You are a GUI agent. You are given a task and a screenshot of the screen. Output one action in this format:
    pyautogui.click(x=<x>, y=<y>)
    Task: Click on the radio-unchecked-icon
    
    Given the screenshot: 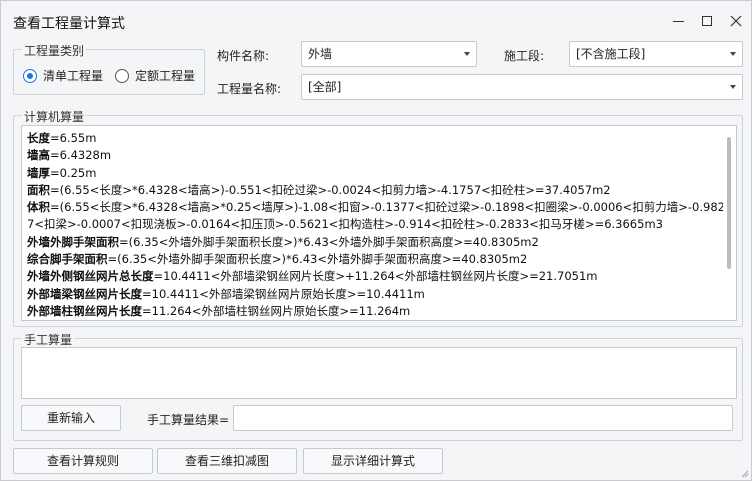 What is the action you would take?
    pyautogui.click(x=122, y=75)
    